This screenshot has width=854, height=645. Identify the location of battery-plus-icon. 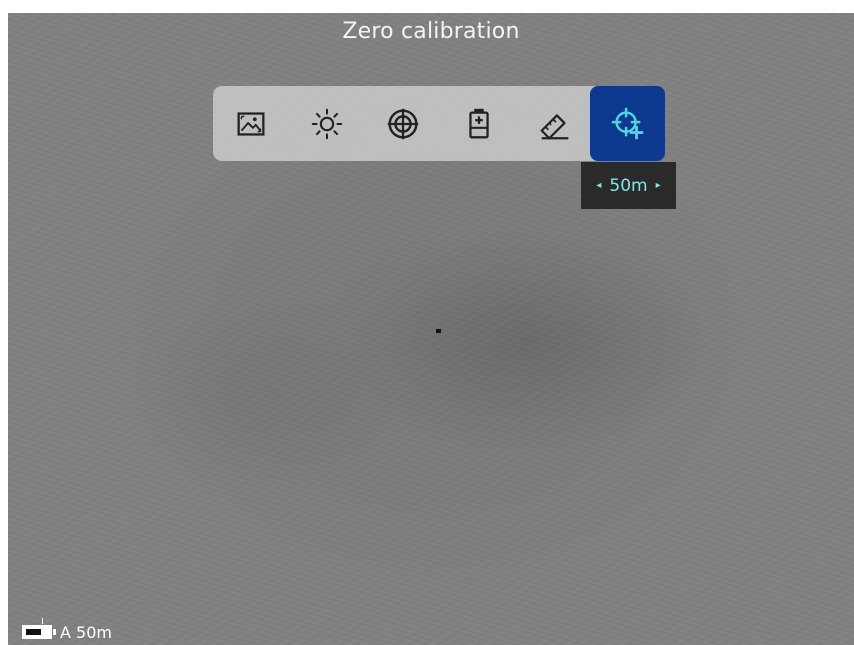
(478, 123).